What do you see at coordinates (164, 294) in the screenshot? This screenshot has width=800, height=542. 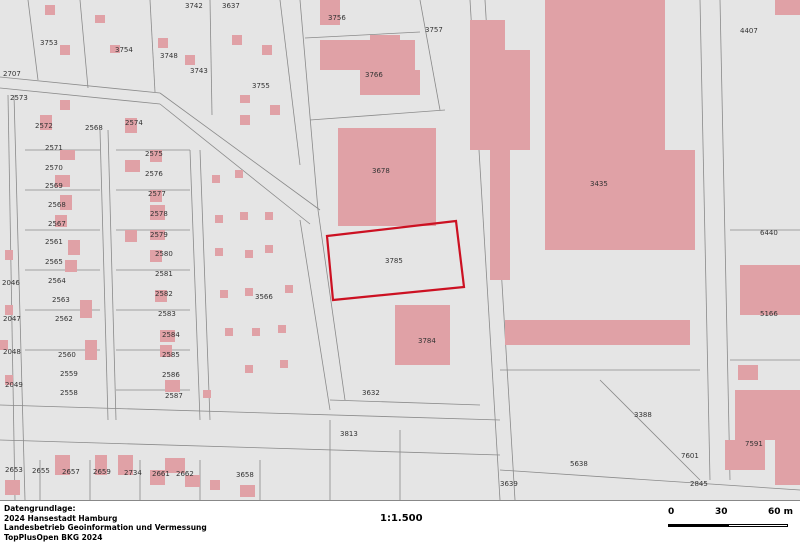 I see `parcel-number-label: 2582` at bounding box center [164, 294].